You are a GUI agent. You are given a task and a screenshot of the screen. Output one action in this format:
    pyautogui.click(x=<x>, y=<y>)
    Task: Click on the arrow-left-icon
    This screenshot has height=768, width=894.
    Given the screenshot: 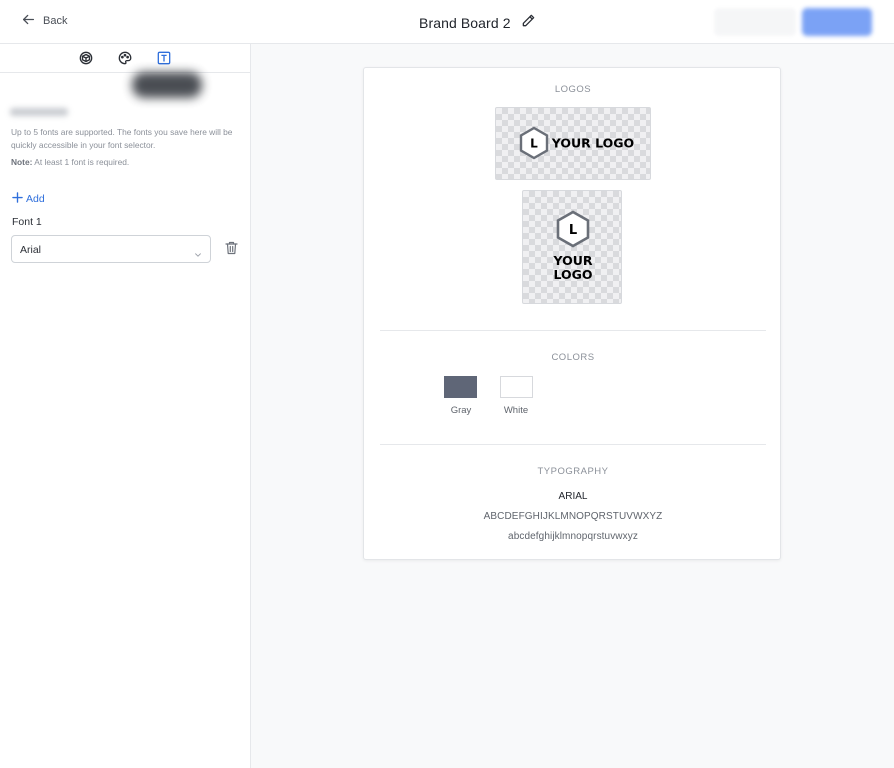 What is the action you would take?
    pyautogui.click(x=28, y=21)
    